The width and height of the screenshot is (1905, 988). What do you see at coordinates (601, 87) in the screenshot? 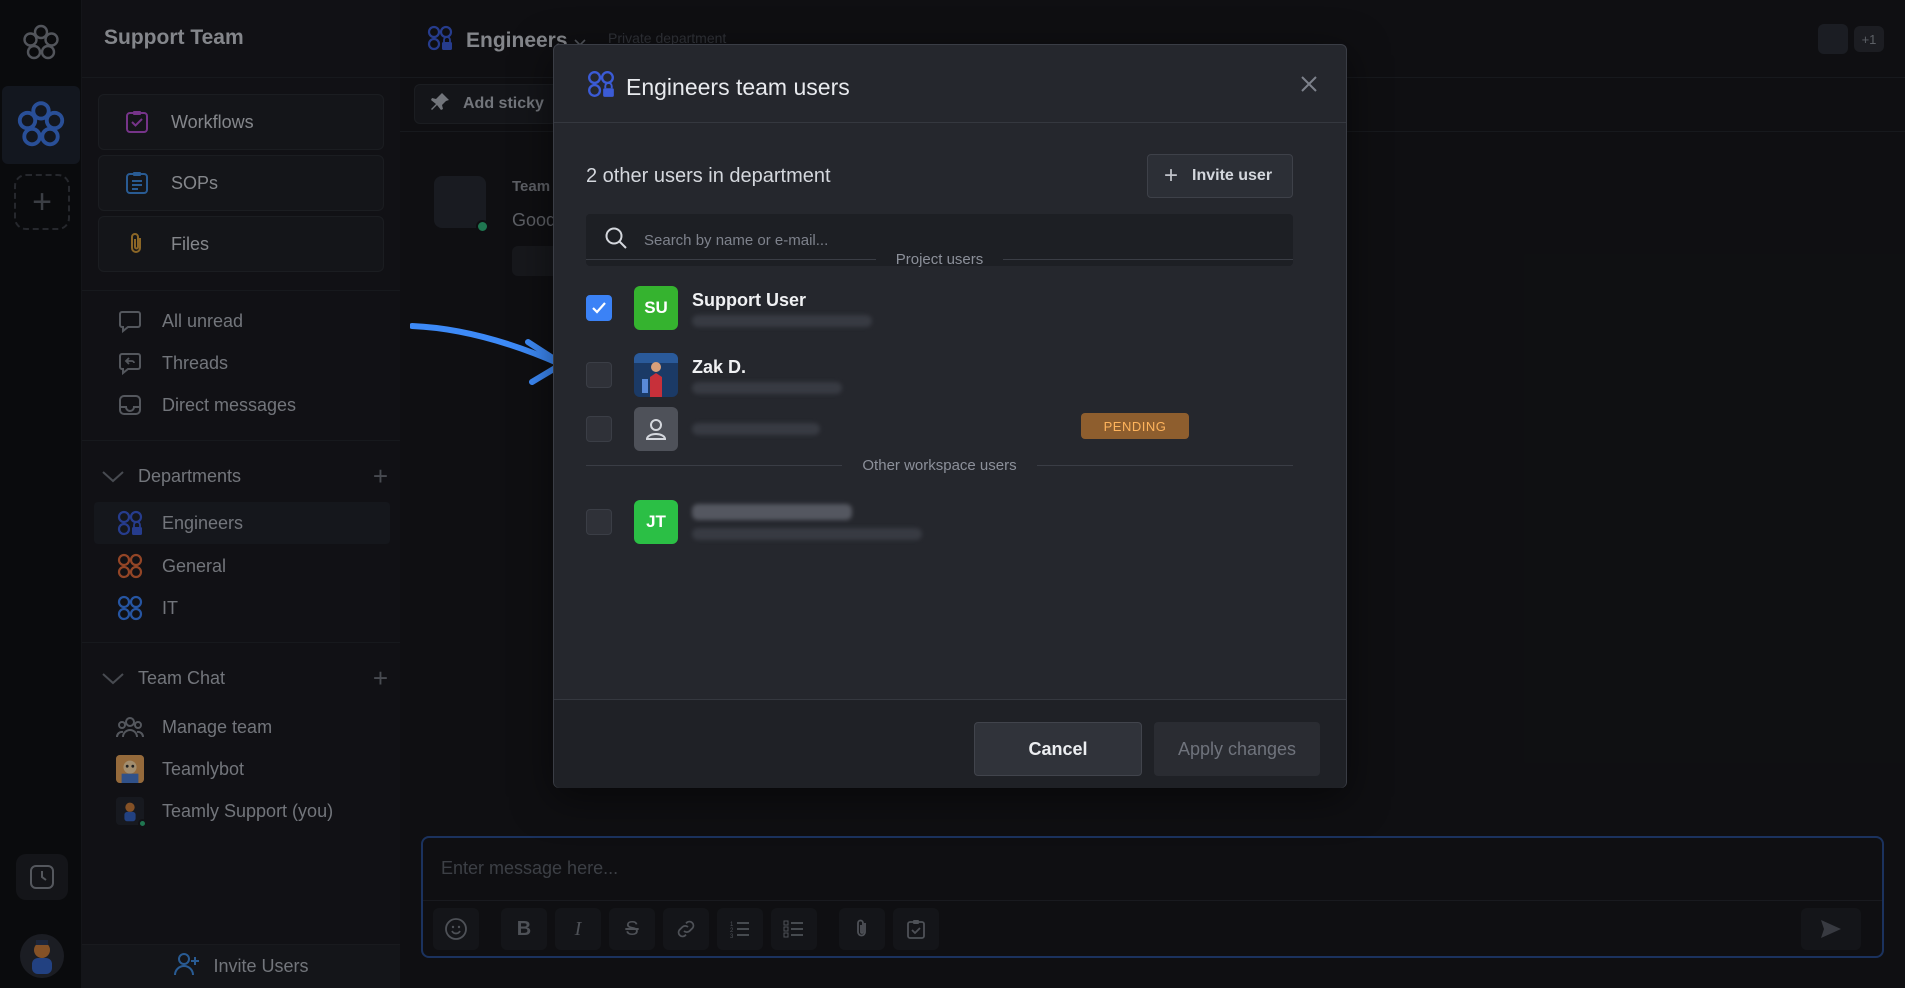
I see `department-lock-icon` at bounding box center [601, 87].